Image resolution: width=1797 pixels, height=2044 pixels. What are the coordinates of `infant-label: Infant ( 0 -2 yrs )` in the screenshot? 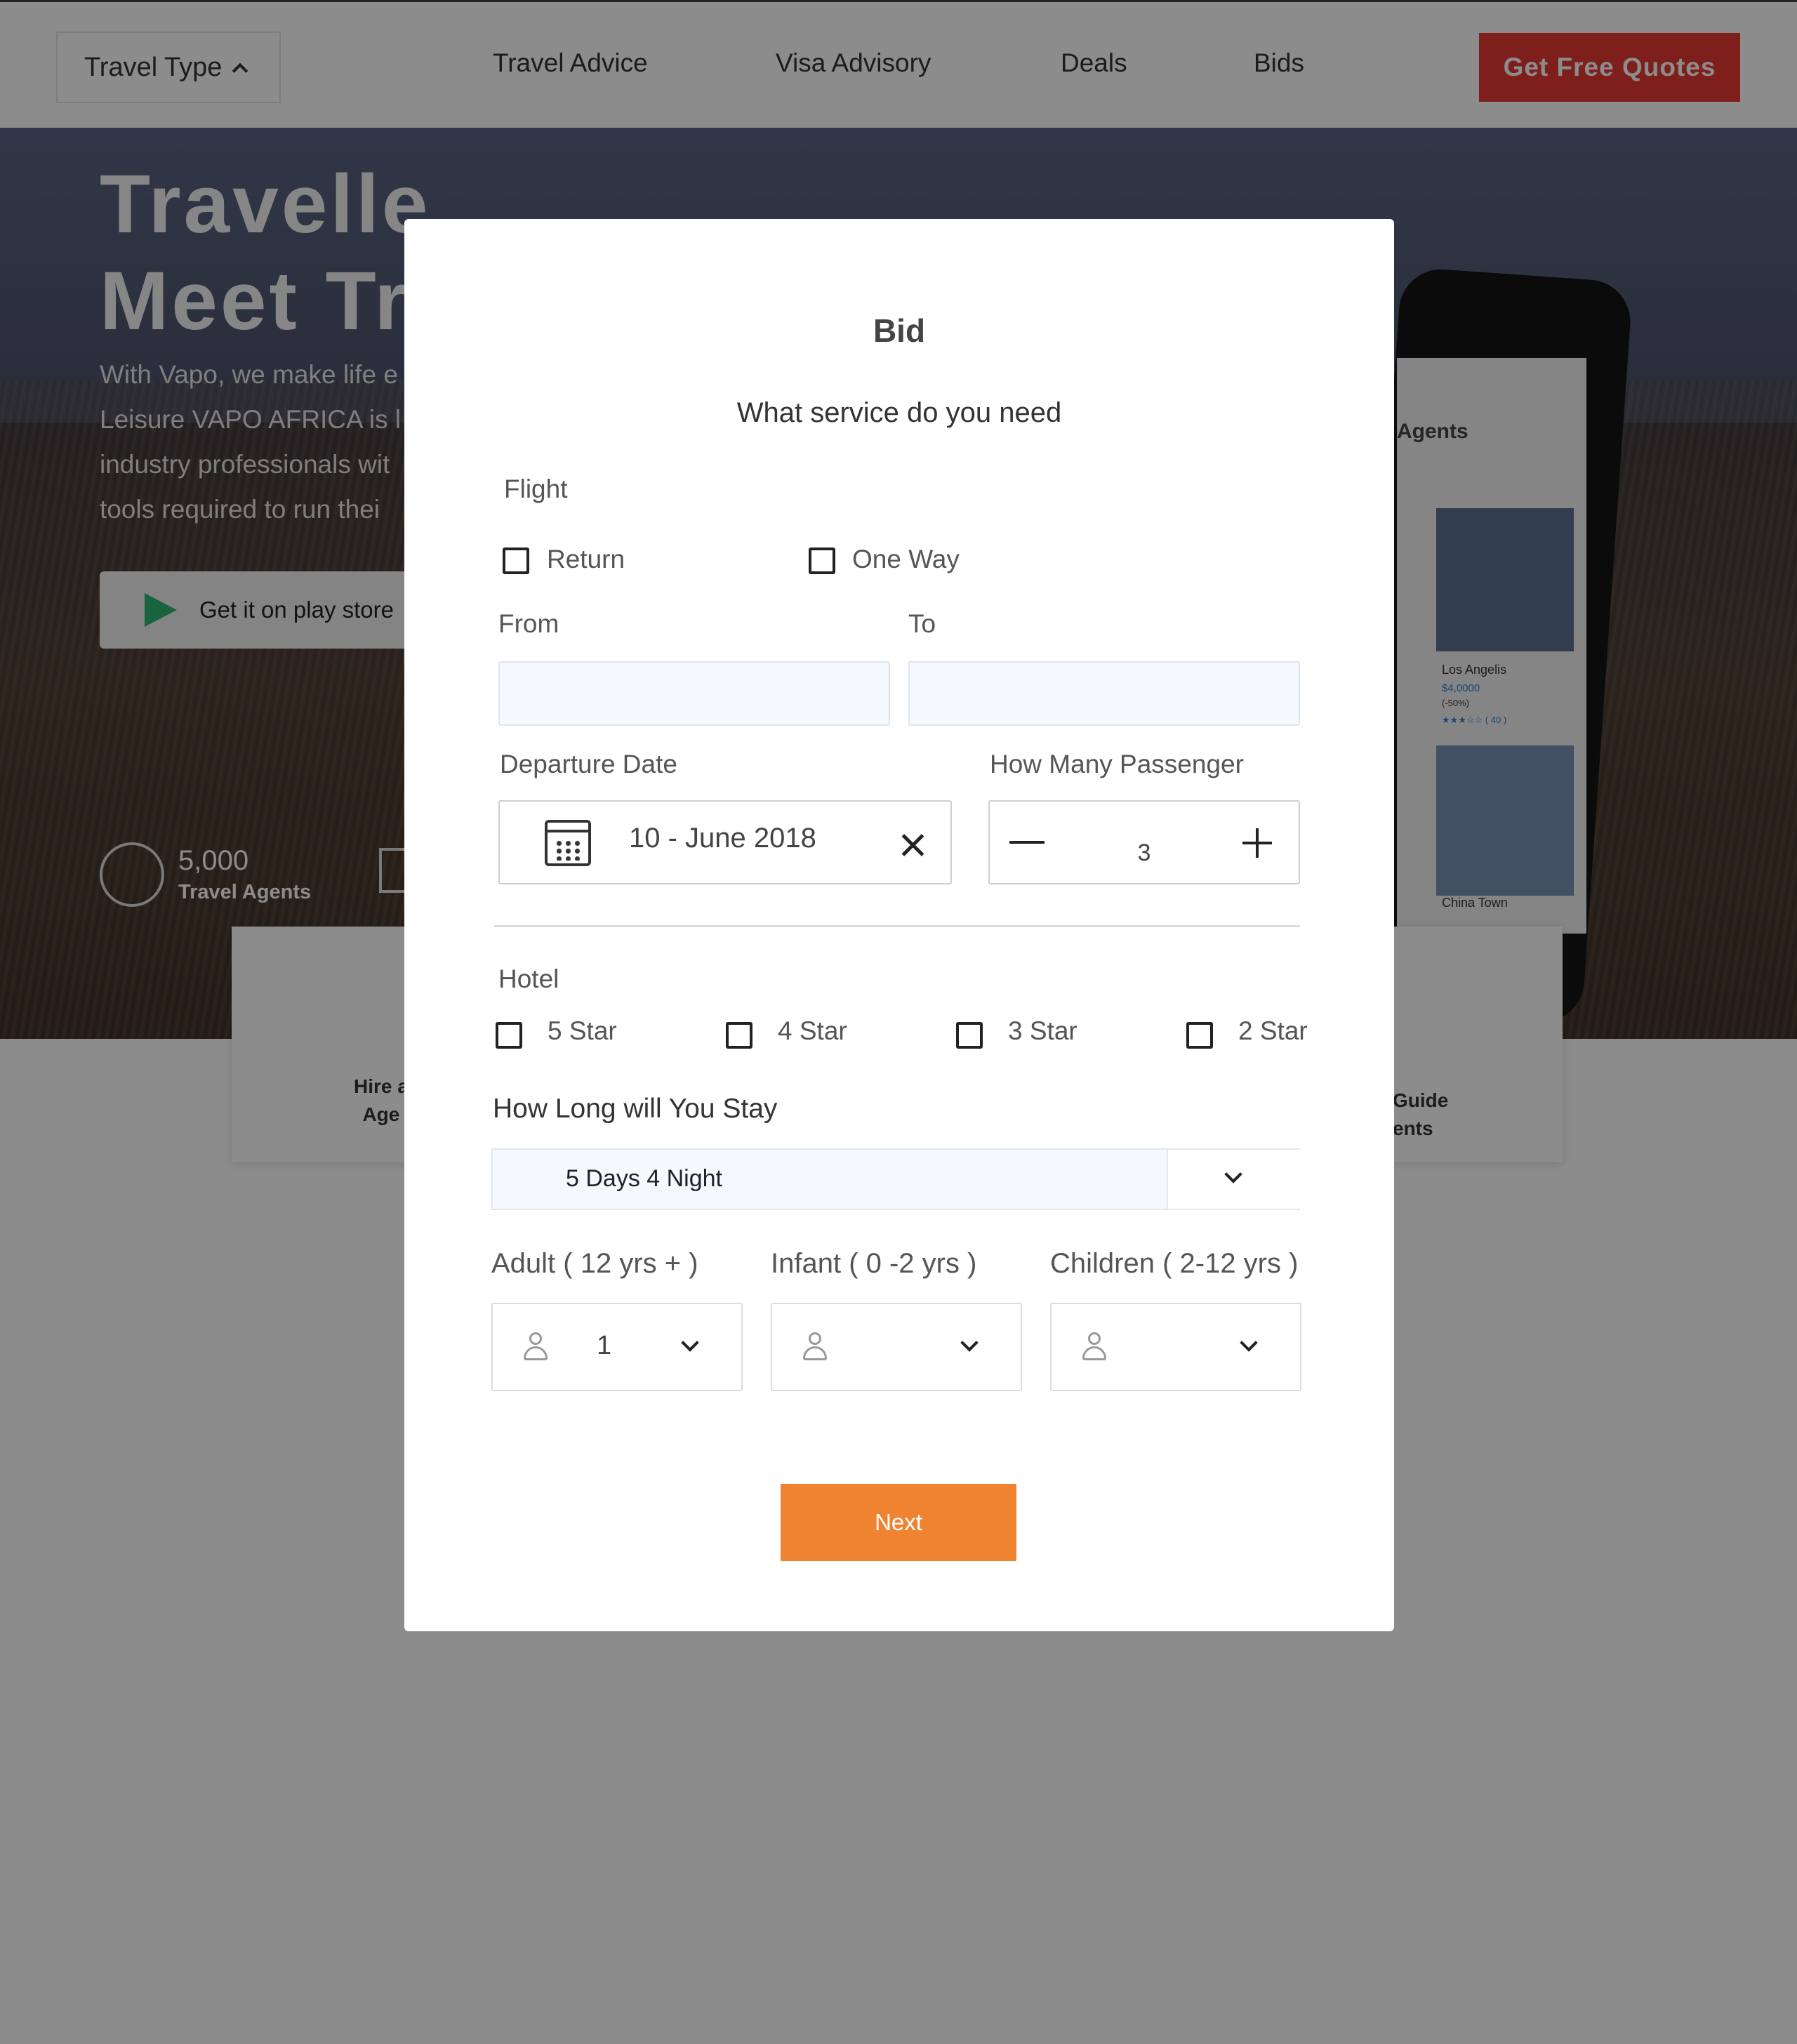 It's located at (874, 1263).